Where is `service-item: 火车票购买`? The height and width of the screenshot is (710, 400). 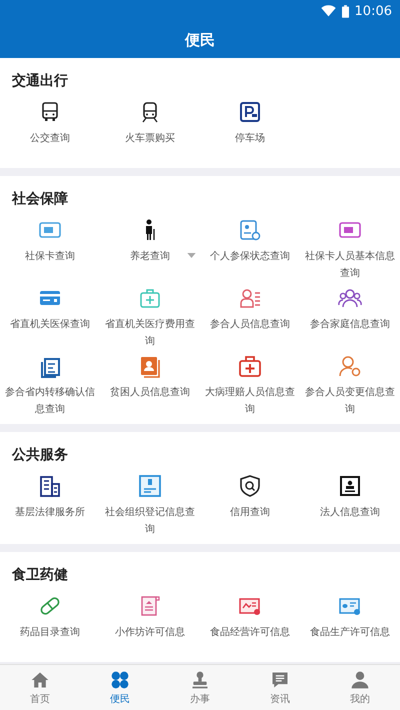 service-item: 火车票购买 is located at coordinates (150, 131).